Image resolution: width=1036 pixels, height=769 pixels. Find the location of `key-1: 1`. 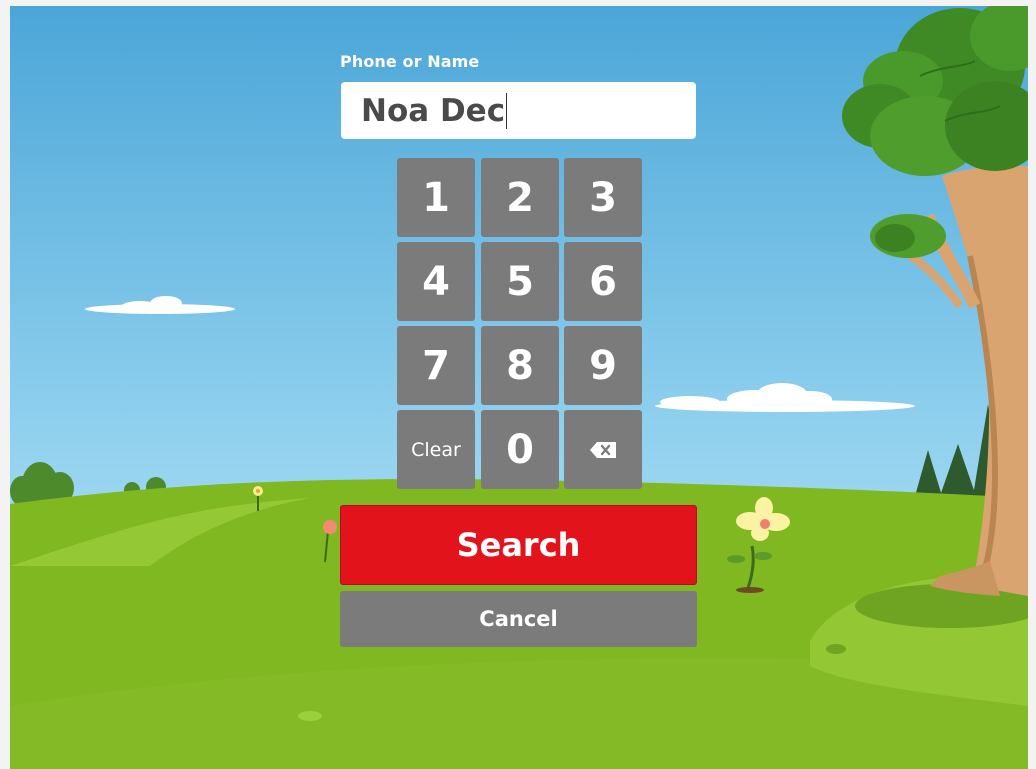

key-1: 1 is located at coordinates (436, 197).